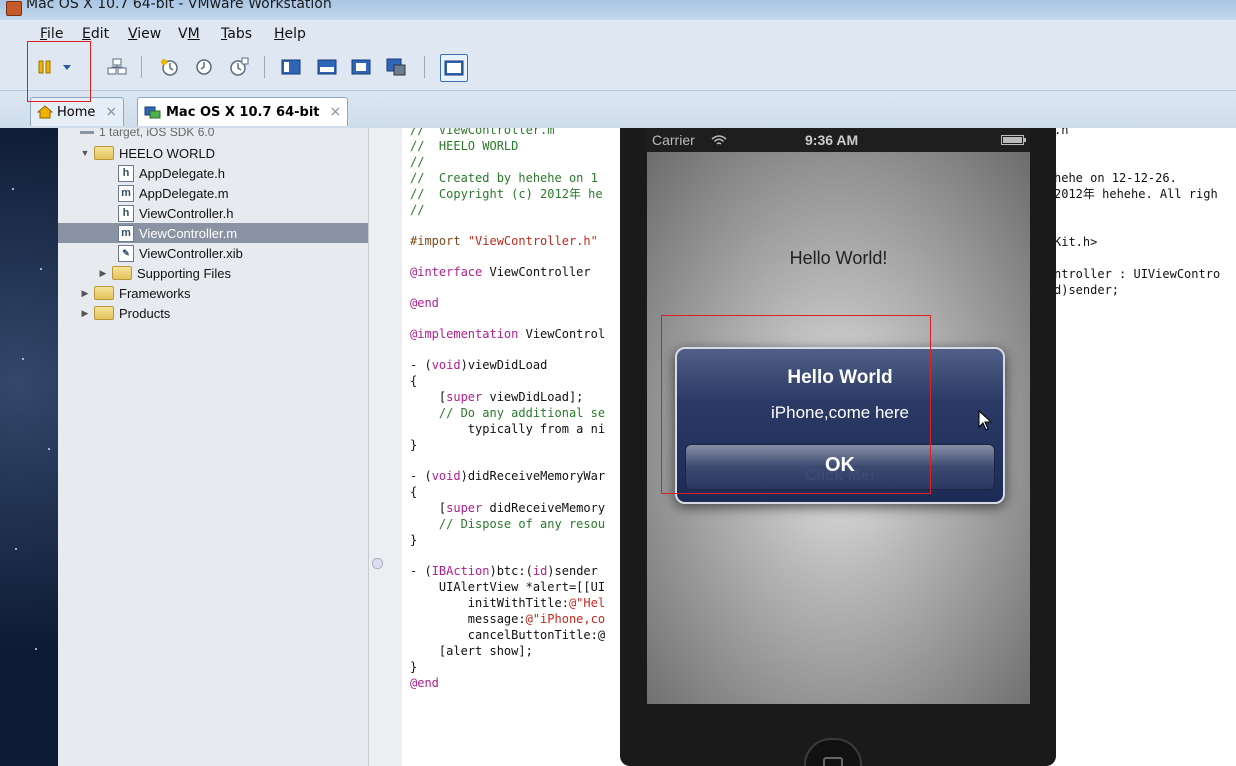  Describe the element at coordinates (76, 112) in the screenshot. I see `tab-home-label: Home` at that location.